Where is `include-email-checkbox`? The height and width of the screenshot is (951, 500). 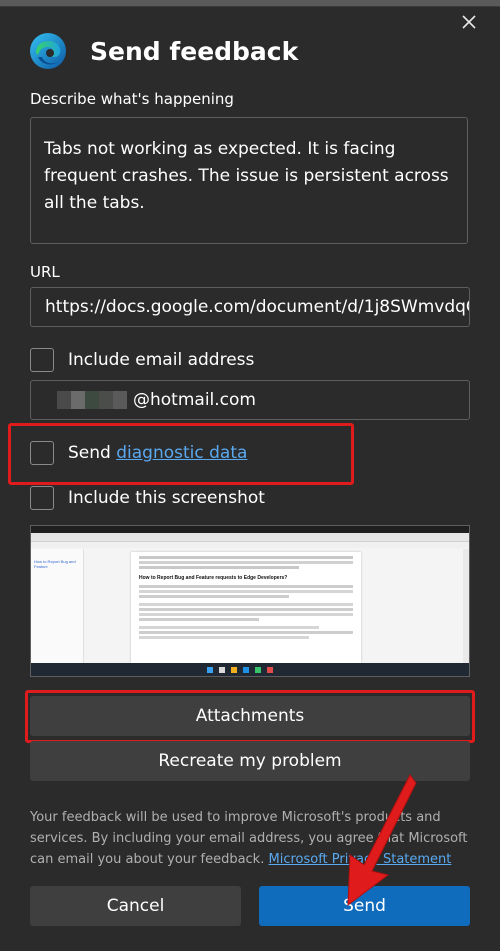 include-email-checkbox is located at coordinates (42, 360).